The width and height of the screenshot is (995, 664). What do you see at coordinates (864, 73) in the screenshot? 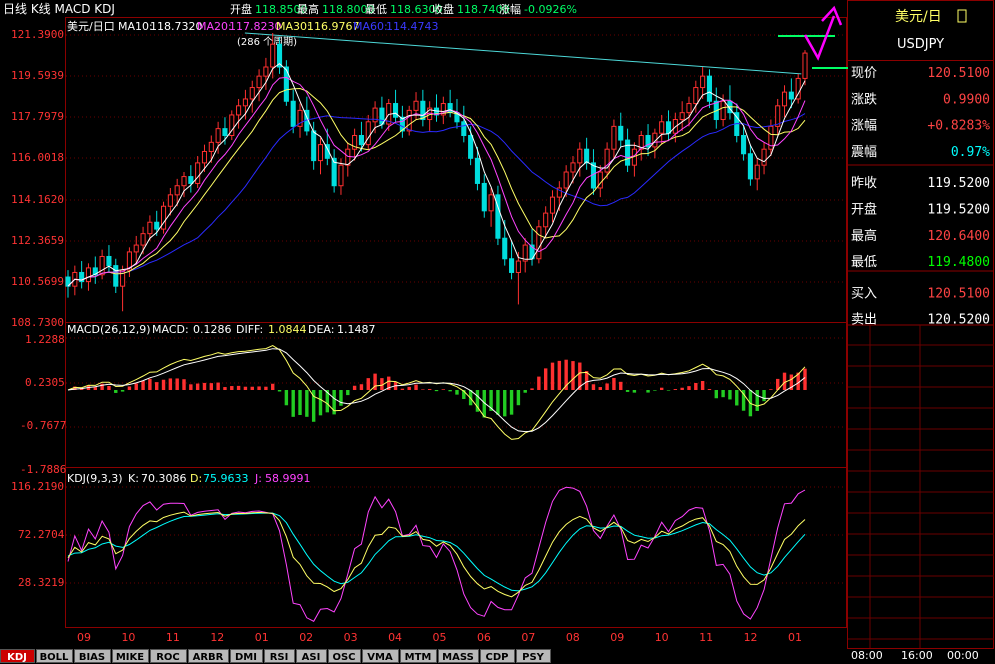
I see `quote-row-label: 现价` at bounding box center [864, 73].